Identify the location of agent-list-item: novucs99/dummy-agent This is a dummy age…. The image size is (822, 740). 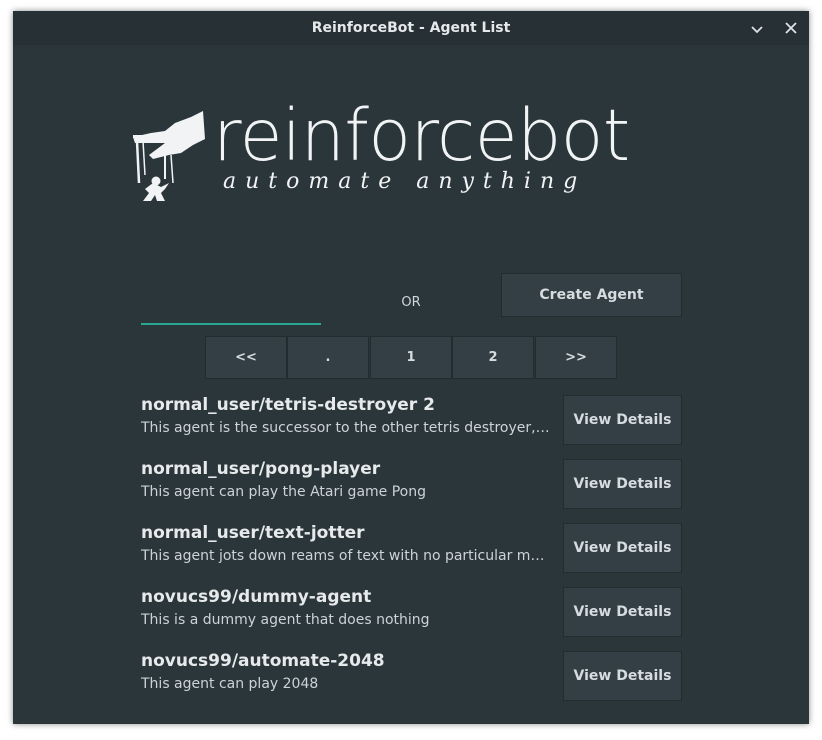
(412, 613).